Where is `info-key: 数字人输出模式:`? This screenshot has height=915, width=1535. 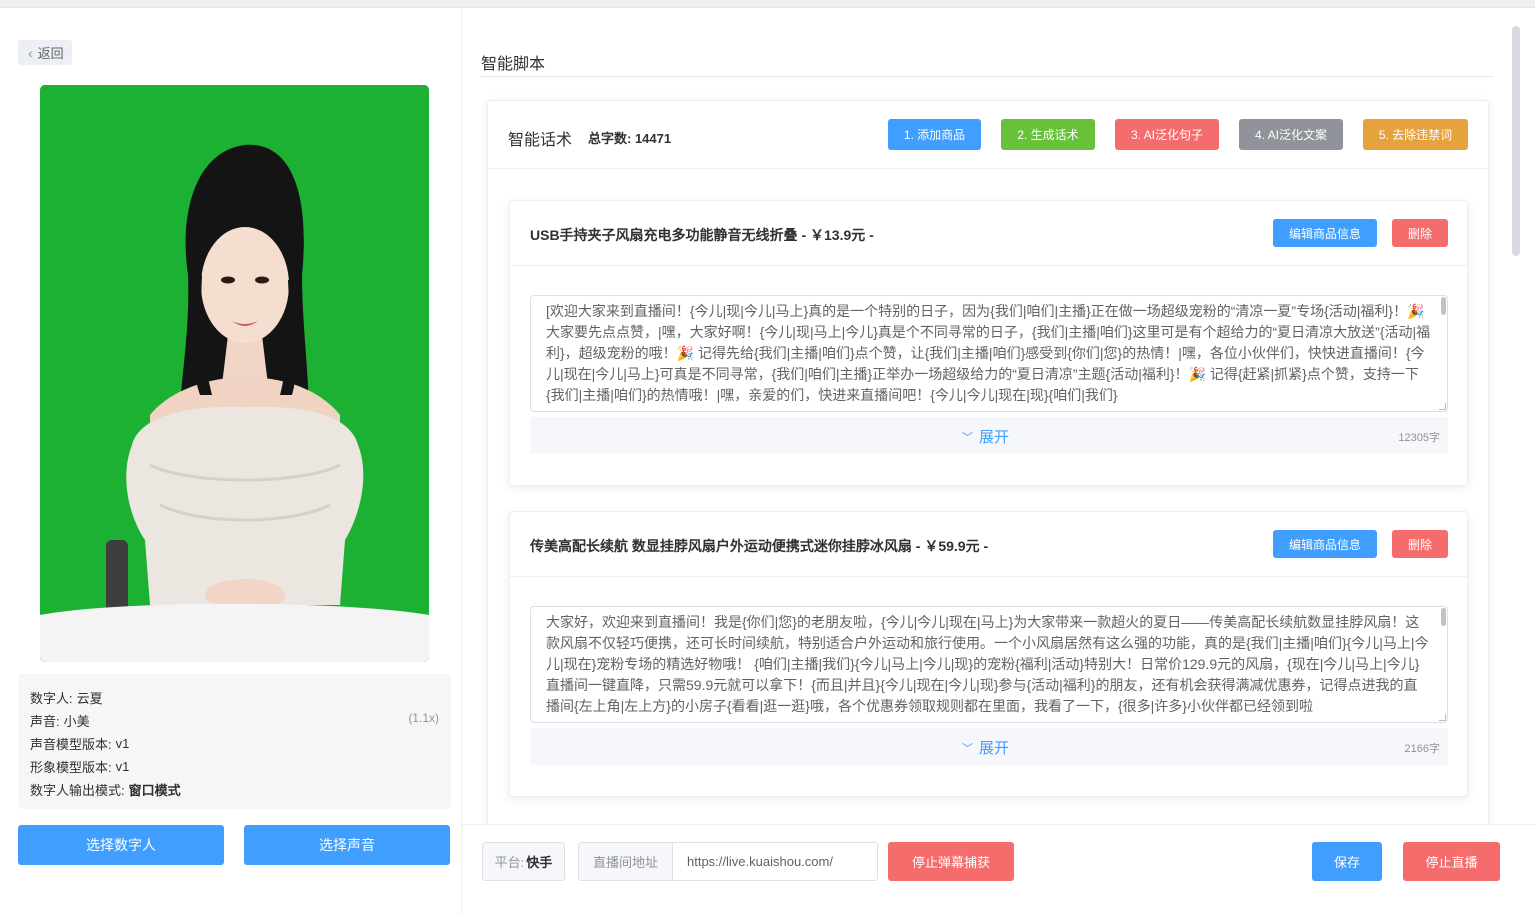 info-key: 数字人输出模式: is located at coordinates (77, 790).